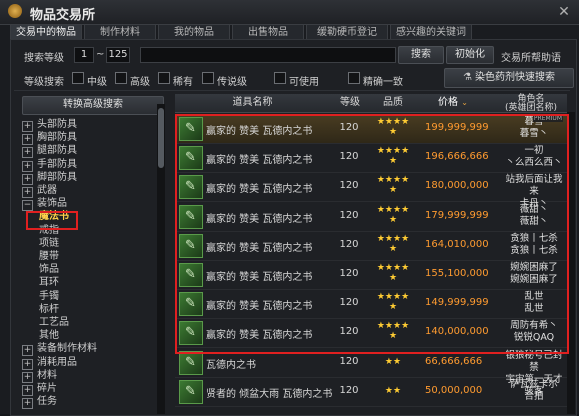  Describe the element at coordinates (120, 32) in the screenshot. I see `tab-materials: 制作材料` at that location.